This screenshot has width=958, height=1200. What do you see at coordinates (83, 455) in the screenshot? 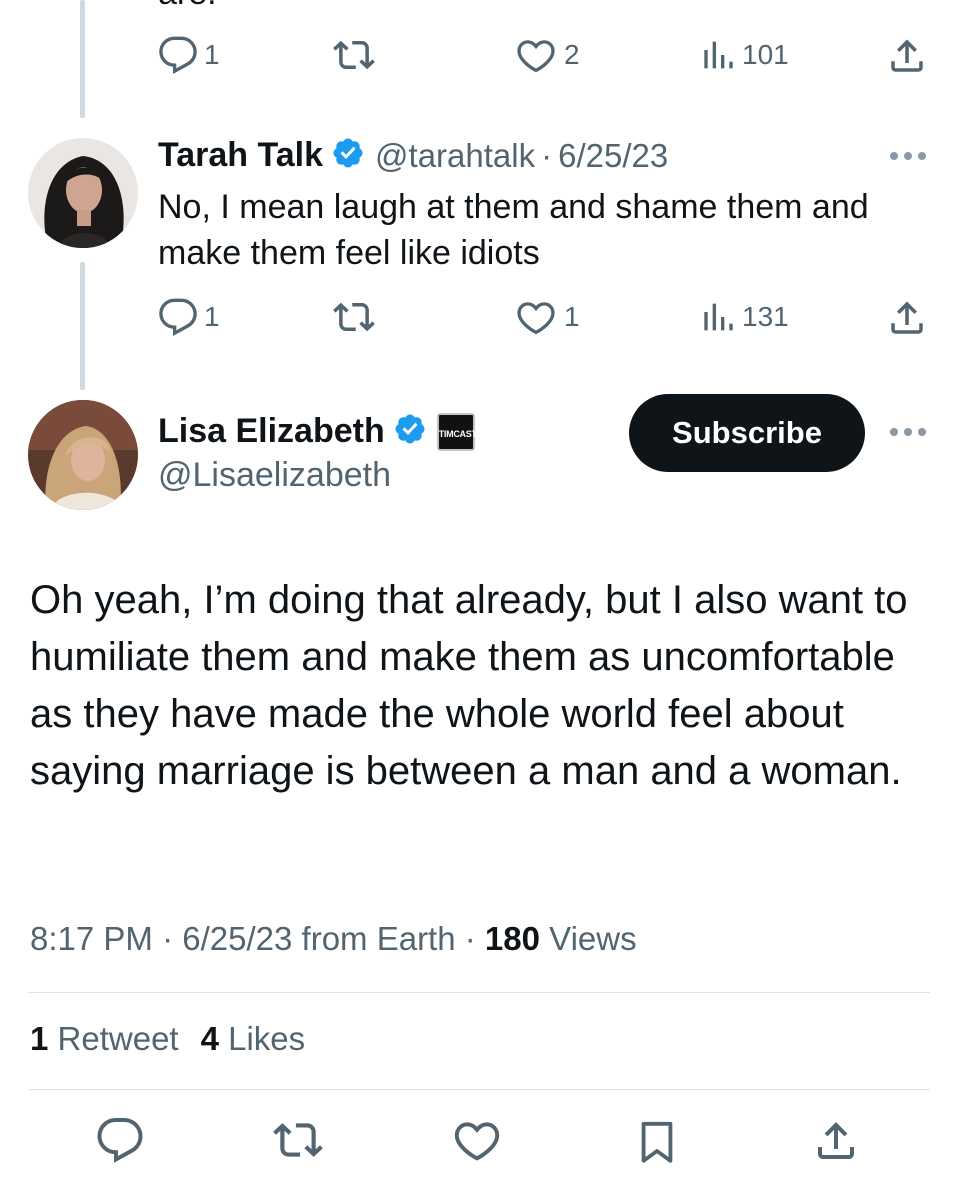
I see `avatar-lisa` at bounding box center [83, 455].